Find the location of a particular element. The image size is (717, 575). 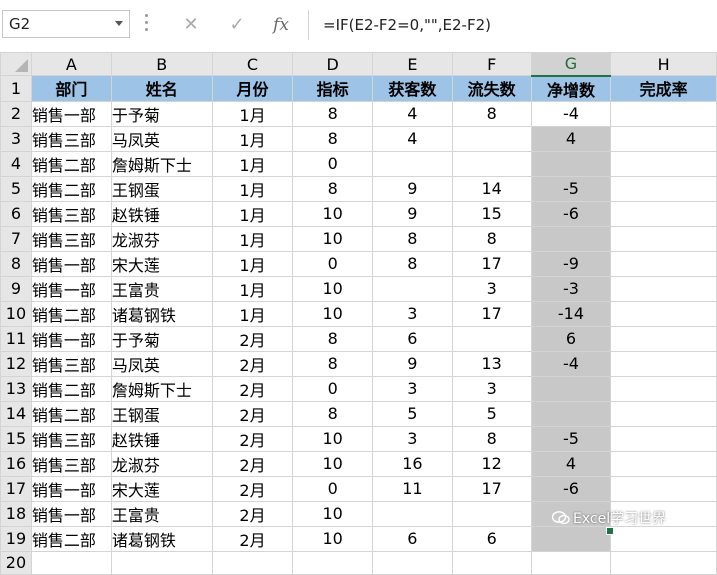

cell-f: 6 is located at coordinates (491, 538).